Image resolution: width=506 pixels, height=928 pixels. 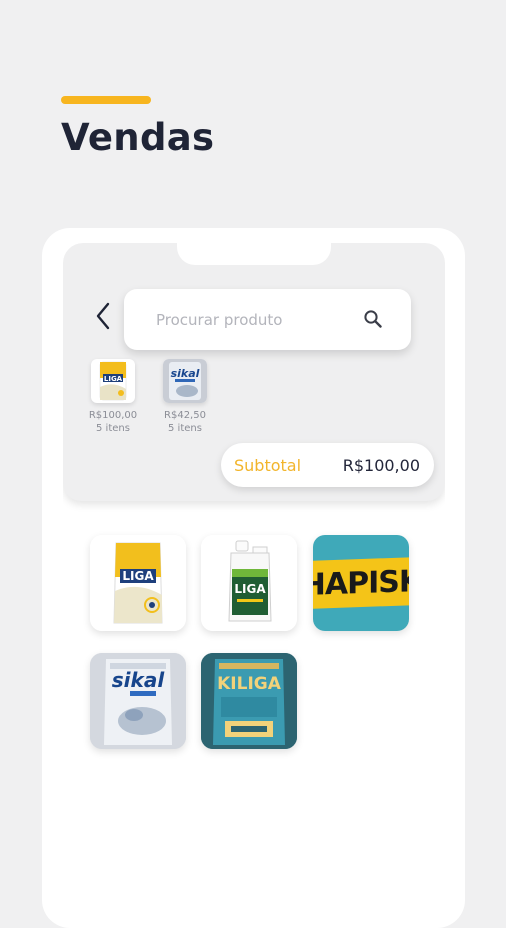 I want to click on cart-item-thumbnail-liga-bag: LIGA, so click(x=113, y=381).